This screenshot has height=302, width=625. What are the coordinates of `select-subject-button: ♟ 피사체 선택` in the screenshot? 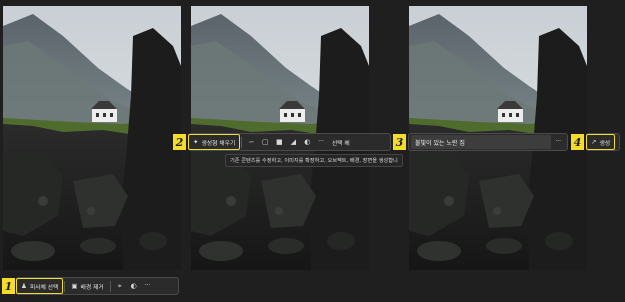 It's located at (39, 286).